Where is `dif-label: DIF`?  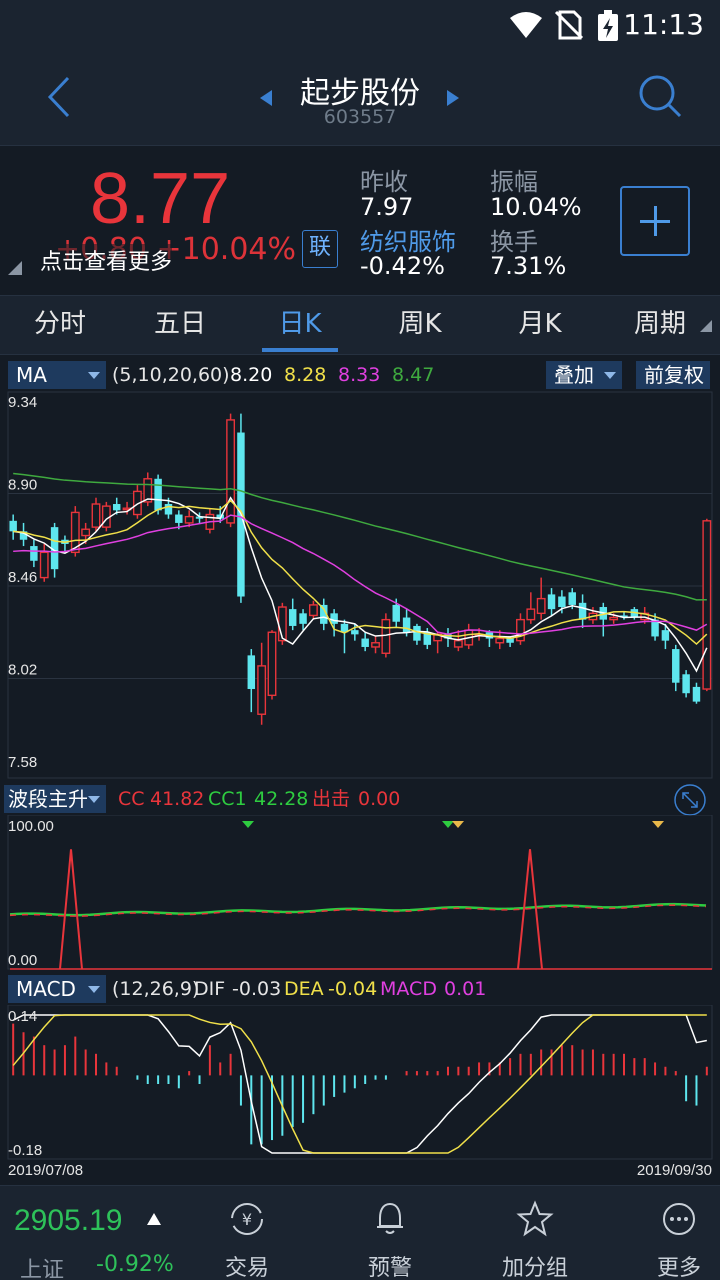
dif-label: DIF is located at coordinates (210, 989).